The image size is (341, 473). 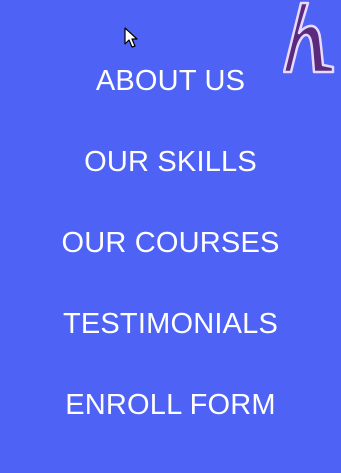 What do you see at coordinates (170, 162) in the screenshot?
I see `menu-item-our-skills: OUR SKILLS` at bounding box center [170, 162].